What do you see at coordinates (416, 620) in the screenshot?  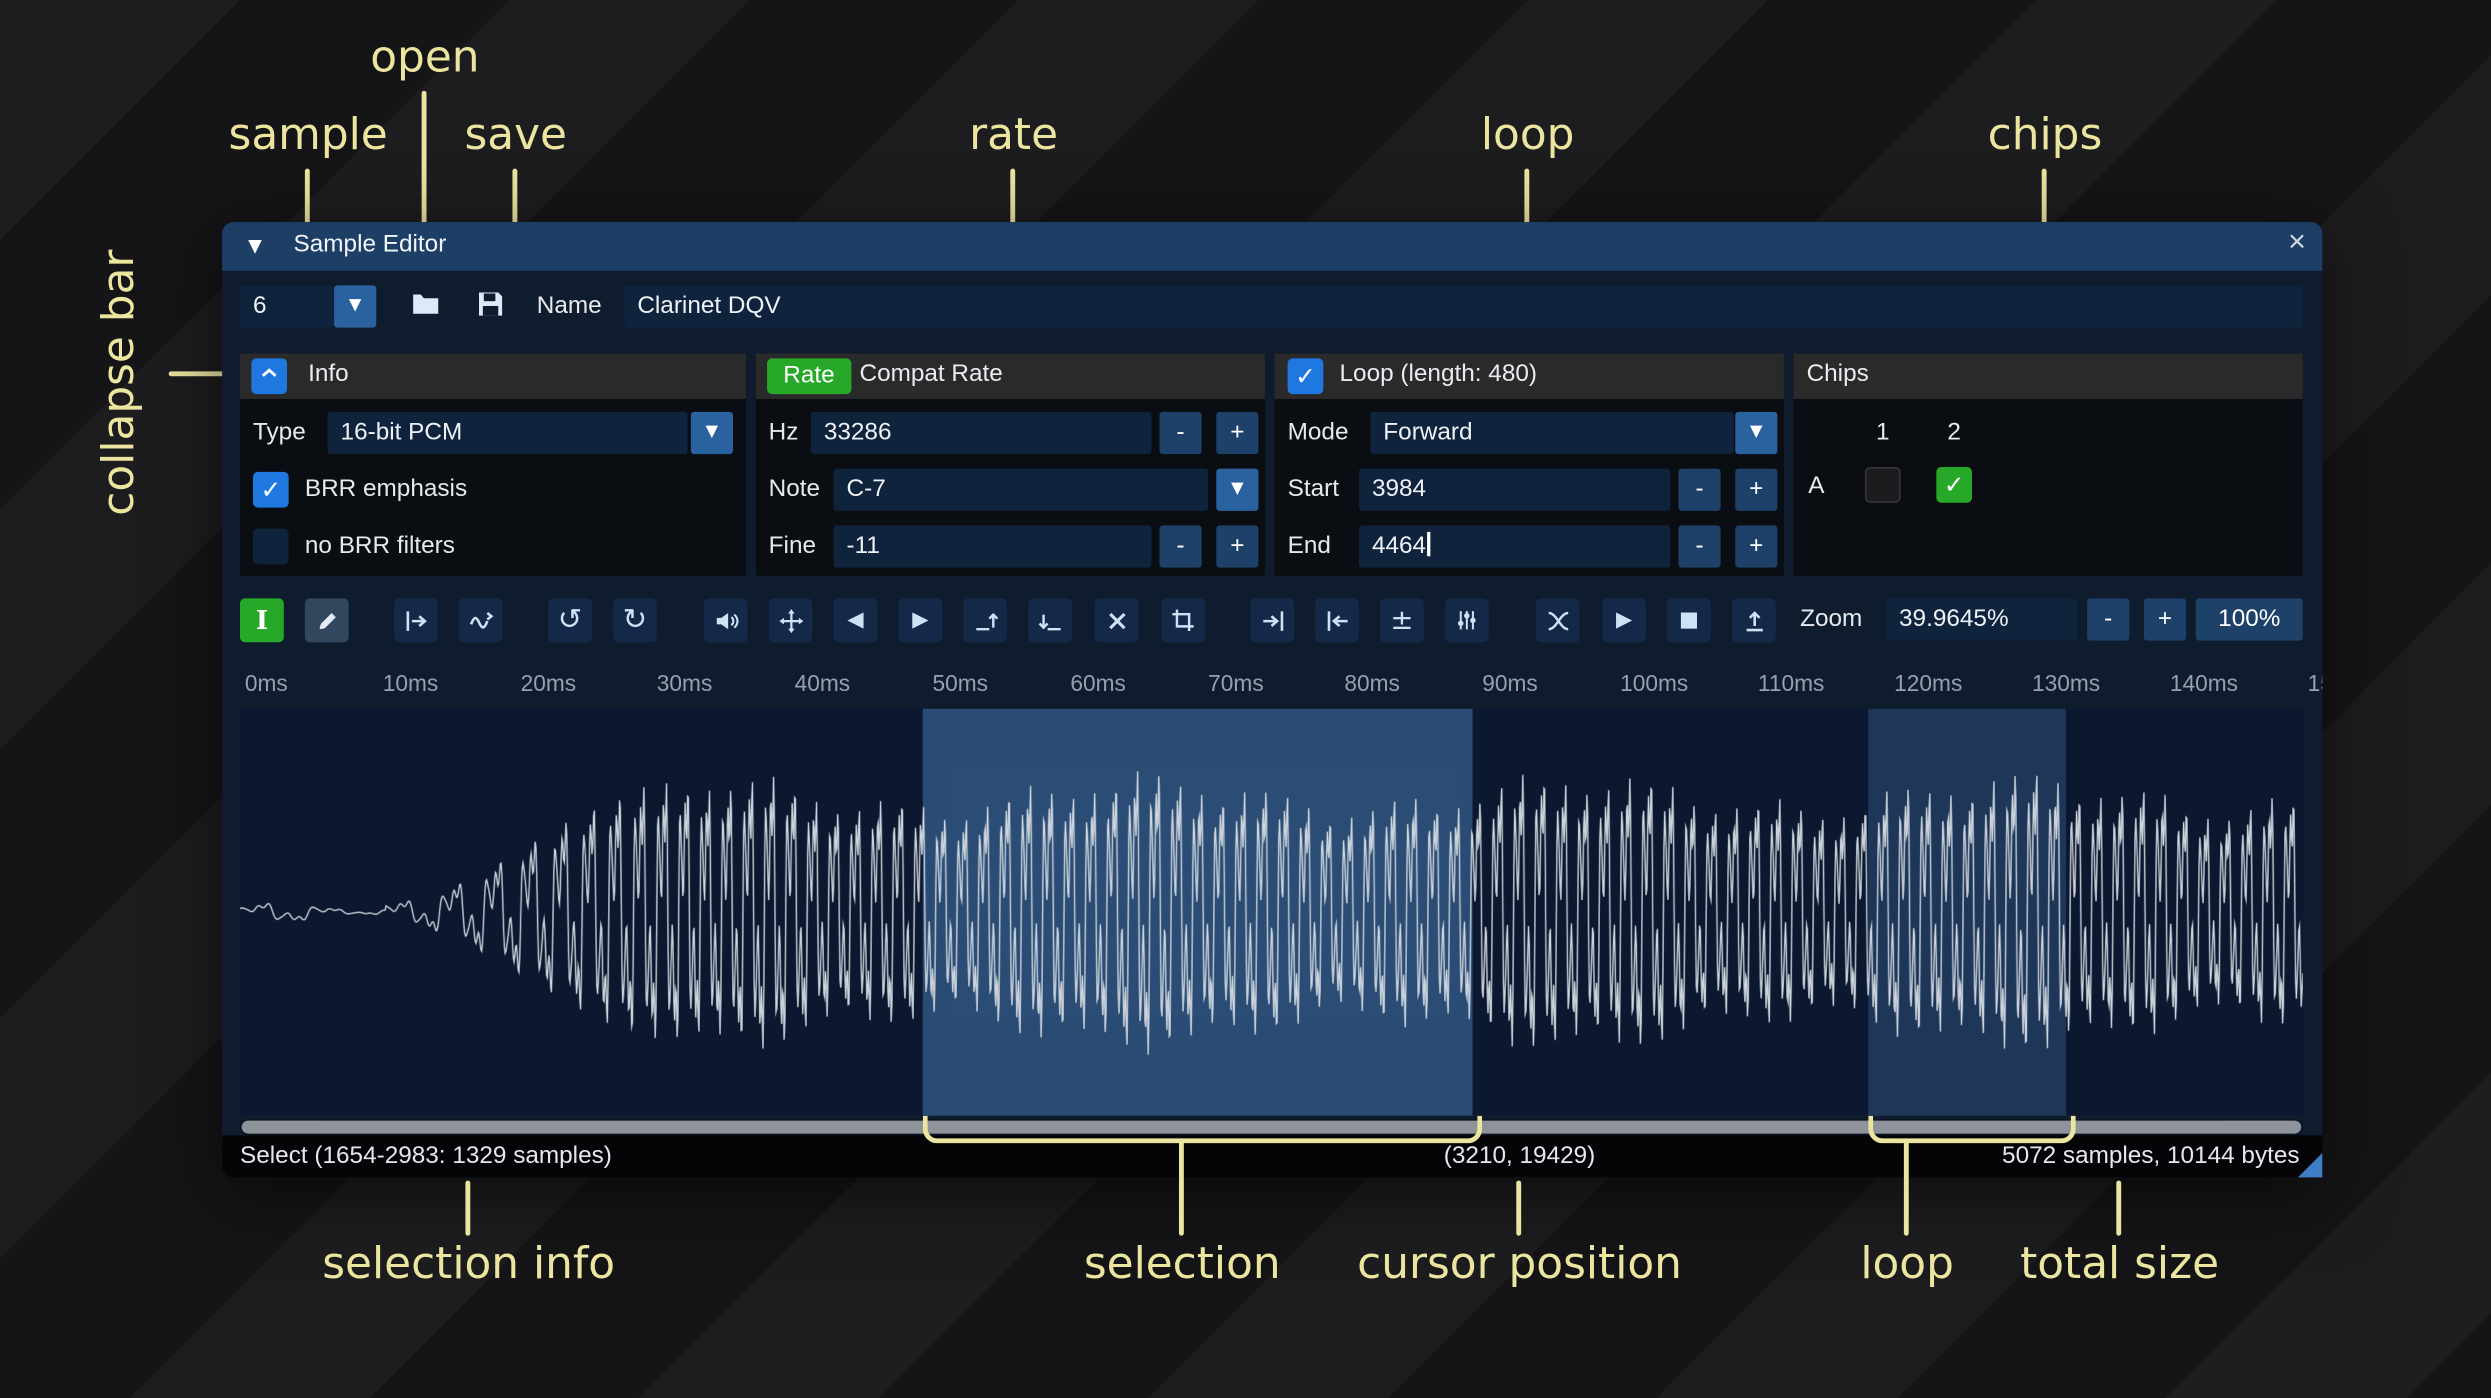 I see `resize-button` at bounding box center [416, 620].